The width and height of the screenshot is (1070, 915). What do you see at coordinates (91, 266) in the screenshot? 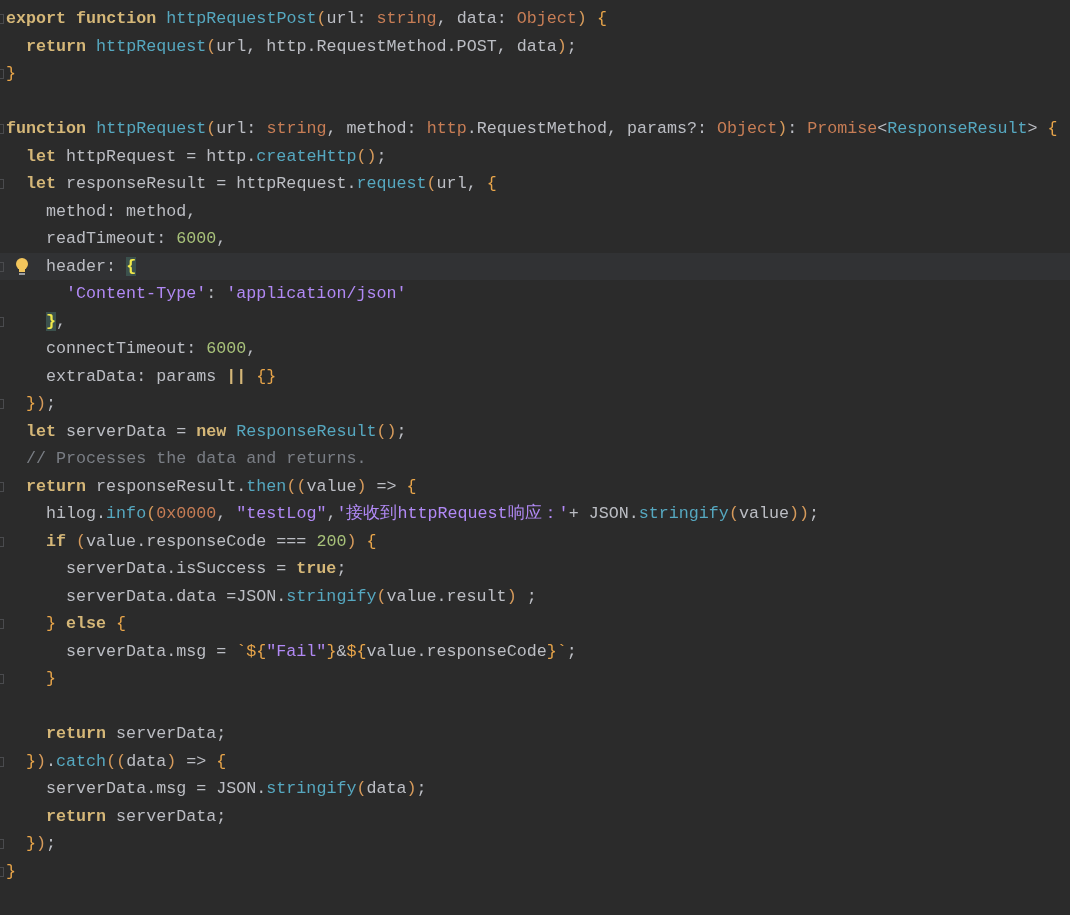
I see `code-line: header: {` at bounding box center [91, 266].